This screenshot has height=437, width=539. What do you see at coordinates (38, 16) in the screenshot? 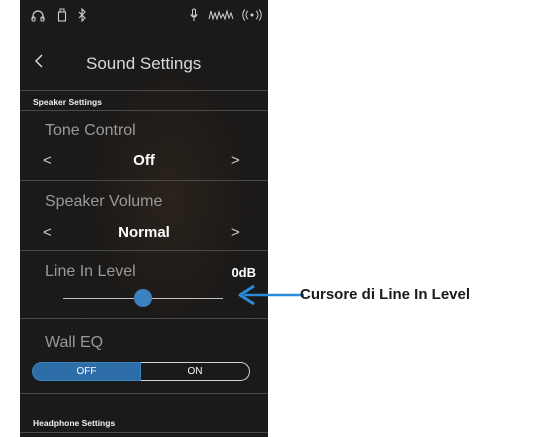
I see `headphones-icon` at bounding box center [38, 16].